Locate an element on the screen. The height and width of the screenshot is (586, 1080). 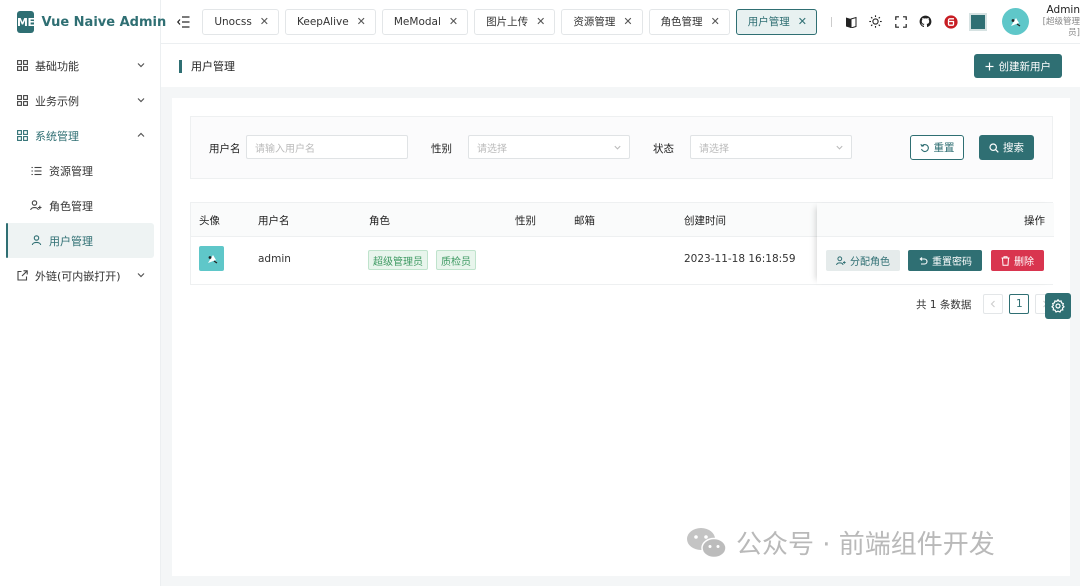
sidebar-item-label: 基础功能 is located at coordinates (57, 66).